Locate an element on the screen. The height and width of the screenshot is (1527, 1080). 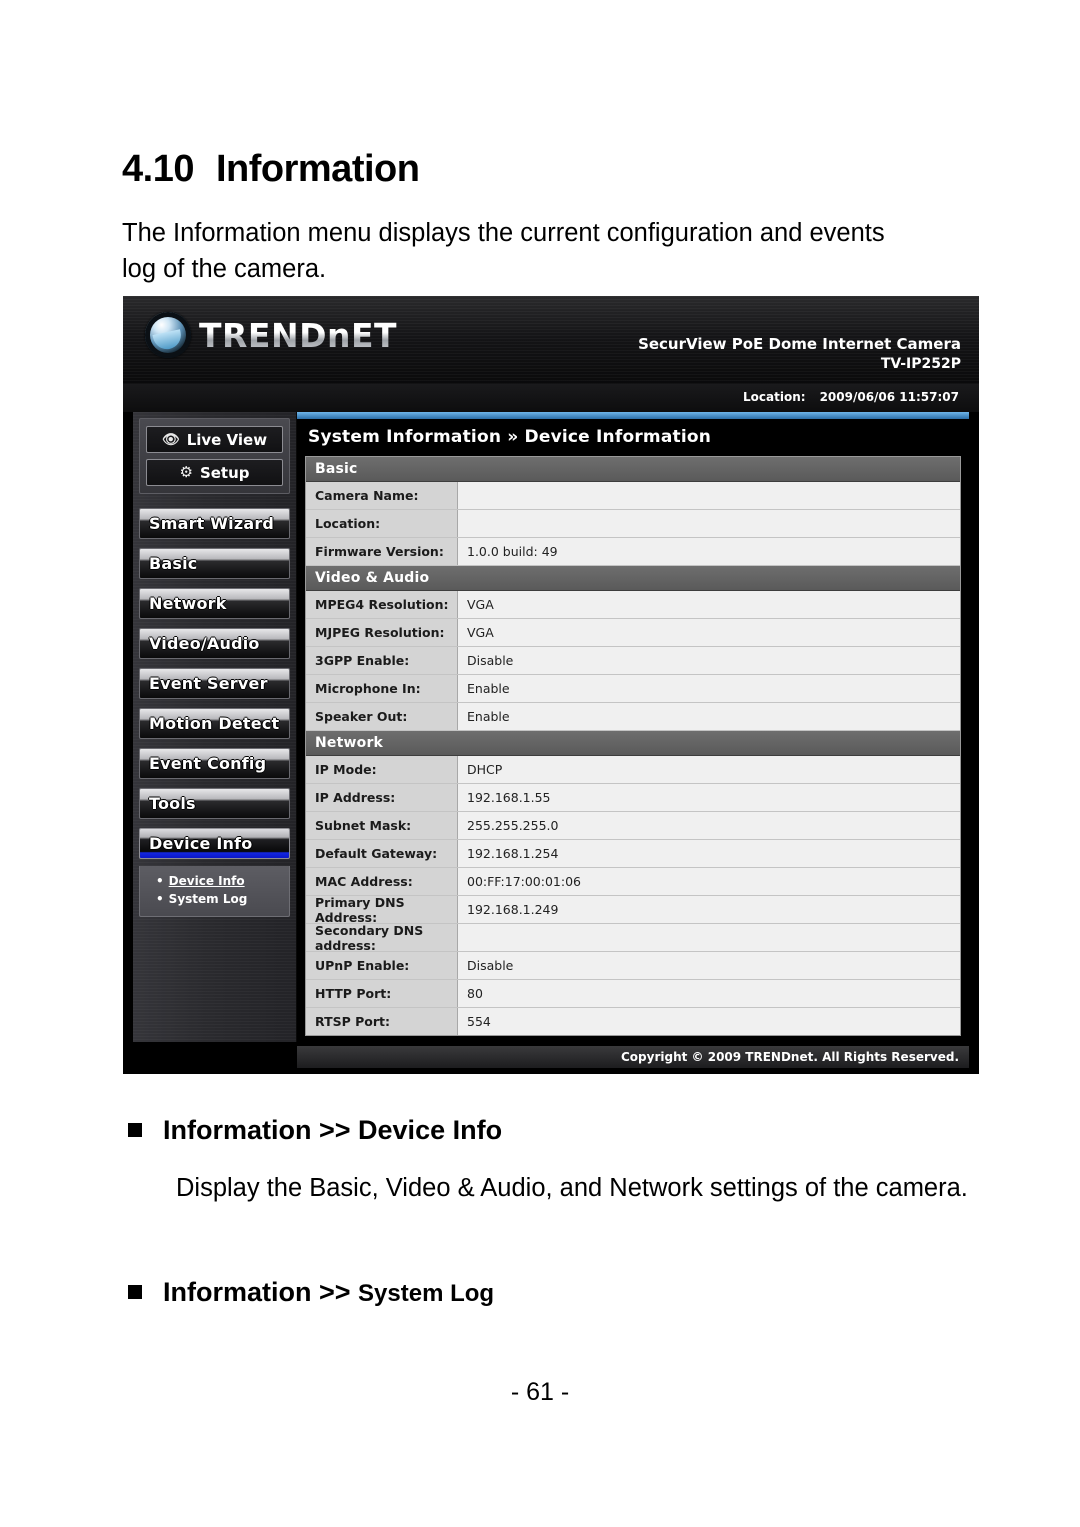
submenu-item-device-info: • Device Info is located at coordinates (214, 881).